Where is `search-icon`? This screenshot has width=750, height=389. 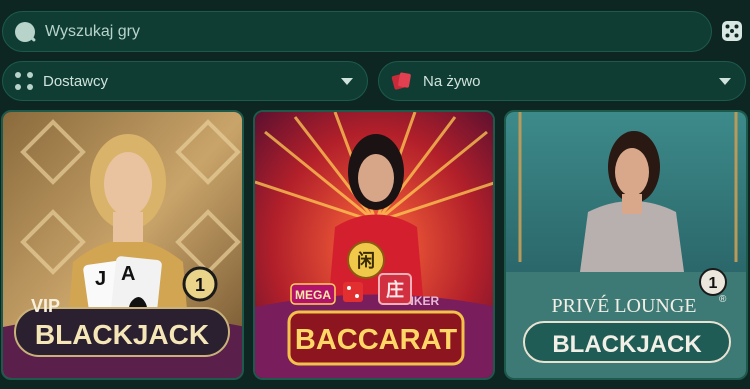
search-icon is located at coordinates (25, 31).